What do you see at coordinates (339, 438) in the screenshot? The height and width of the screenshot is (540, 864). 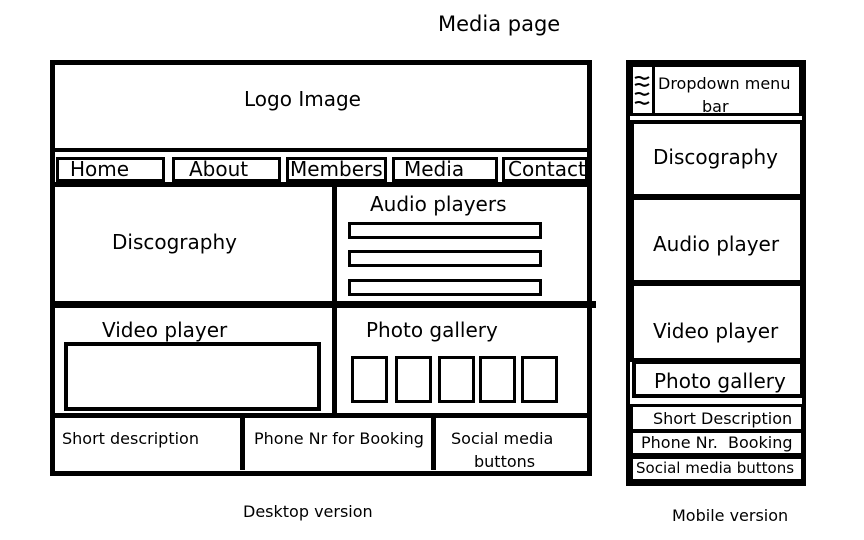 I see `footer-phone-booking: Phone Nr for Booking` at bounding box center [339, 438].